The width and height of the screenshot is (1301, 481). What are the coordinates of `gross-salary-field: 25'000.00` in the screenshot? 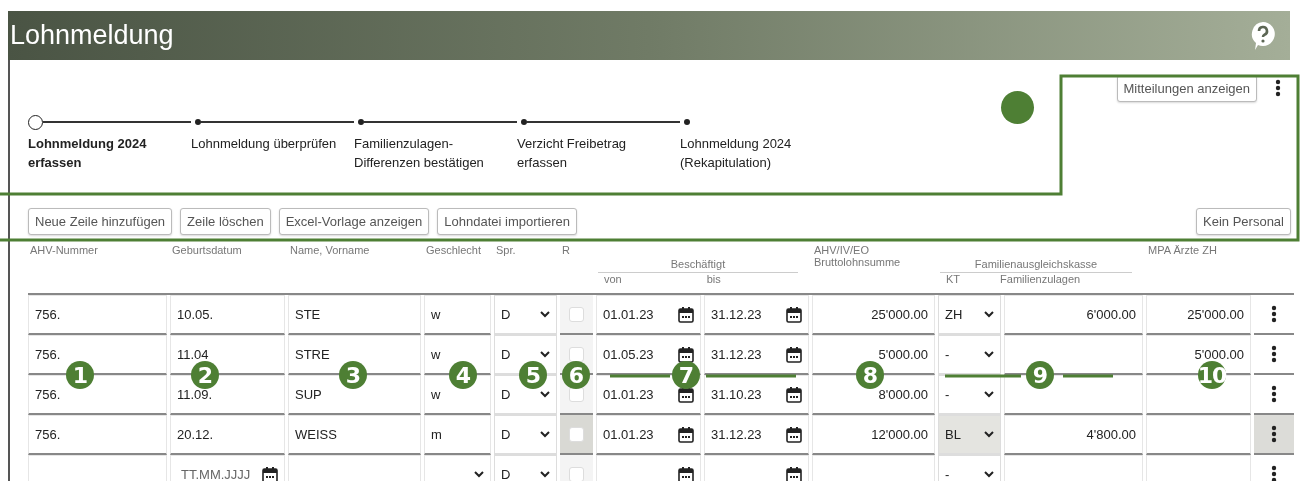 It's located at (873, 315).